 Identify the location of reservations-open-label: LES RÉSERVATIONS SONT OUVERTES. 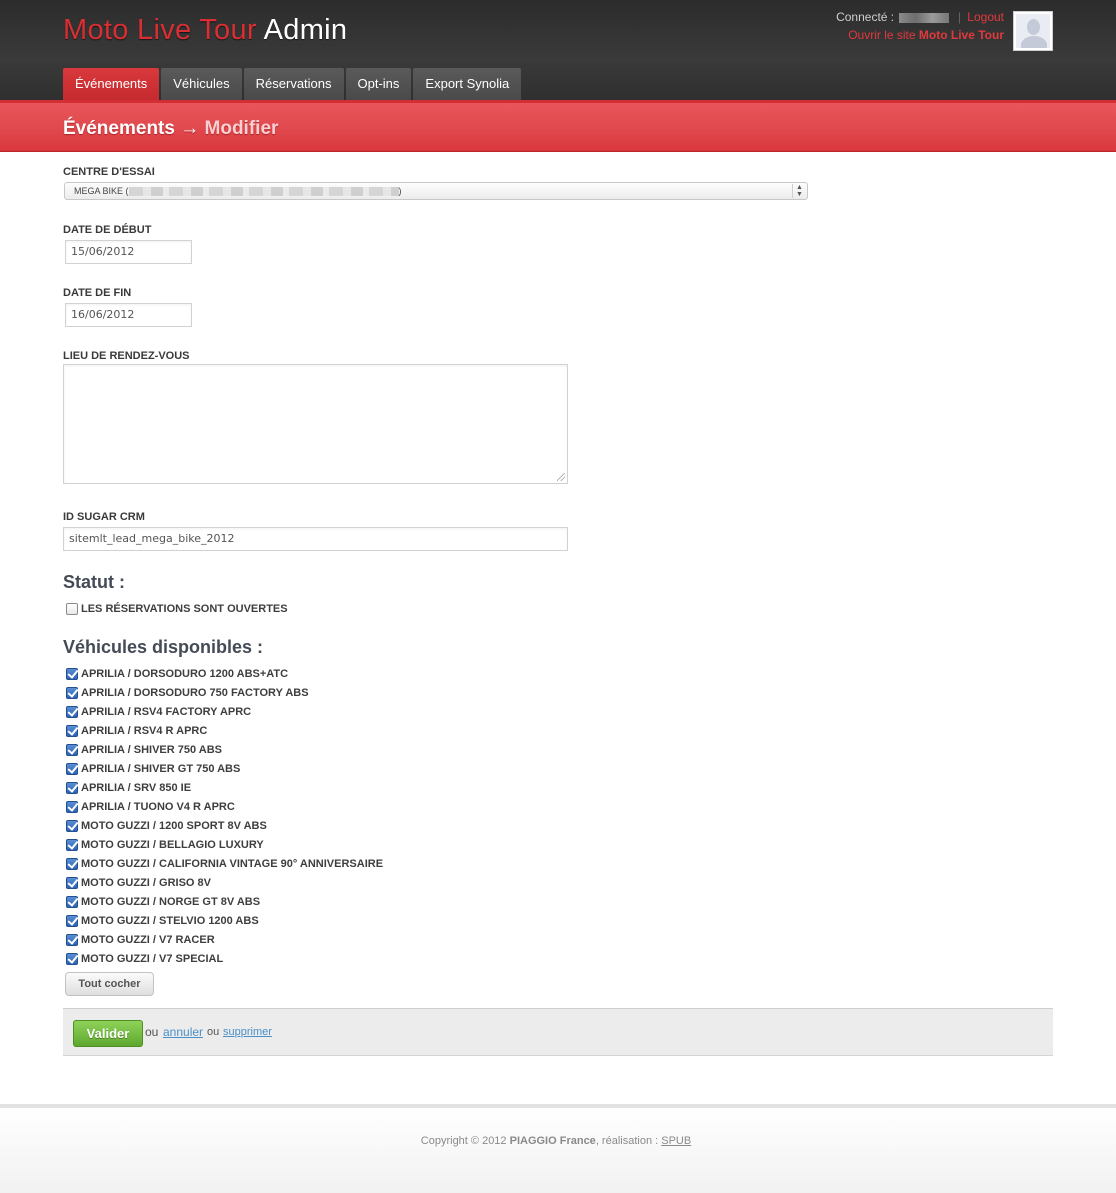
(184, 609).